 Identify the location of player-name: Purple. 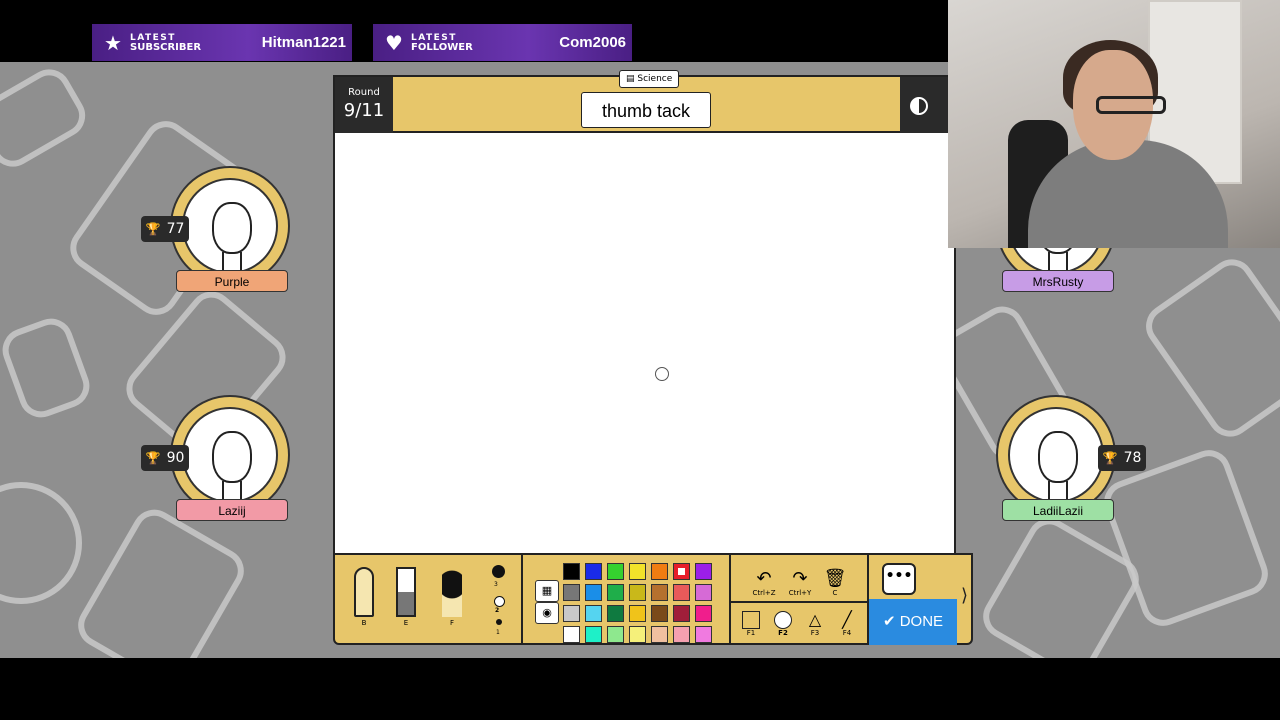
(232, 281).